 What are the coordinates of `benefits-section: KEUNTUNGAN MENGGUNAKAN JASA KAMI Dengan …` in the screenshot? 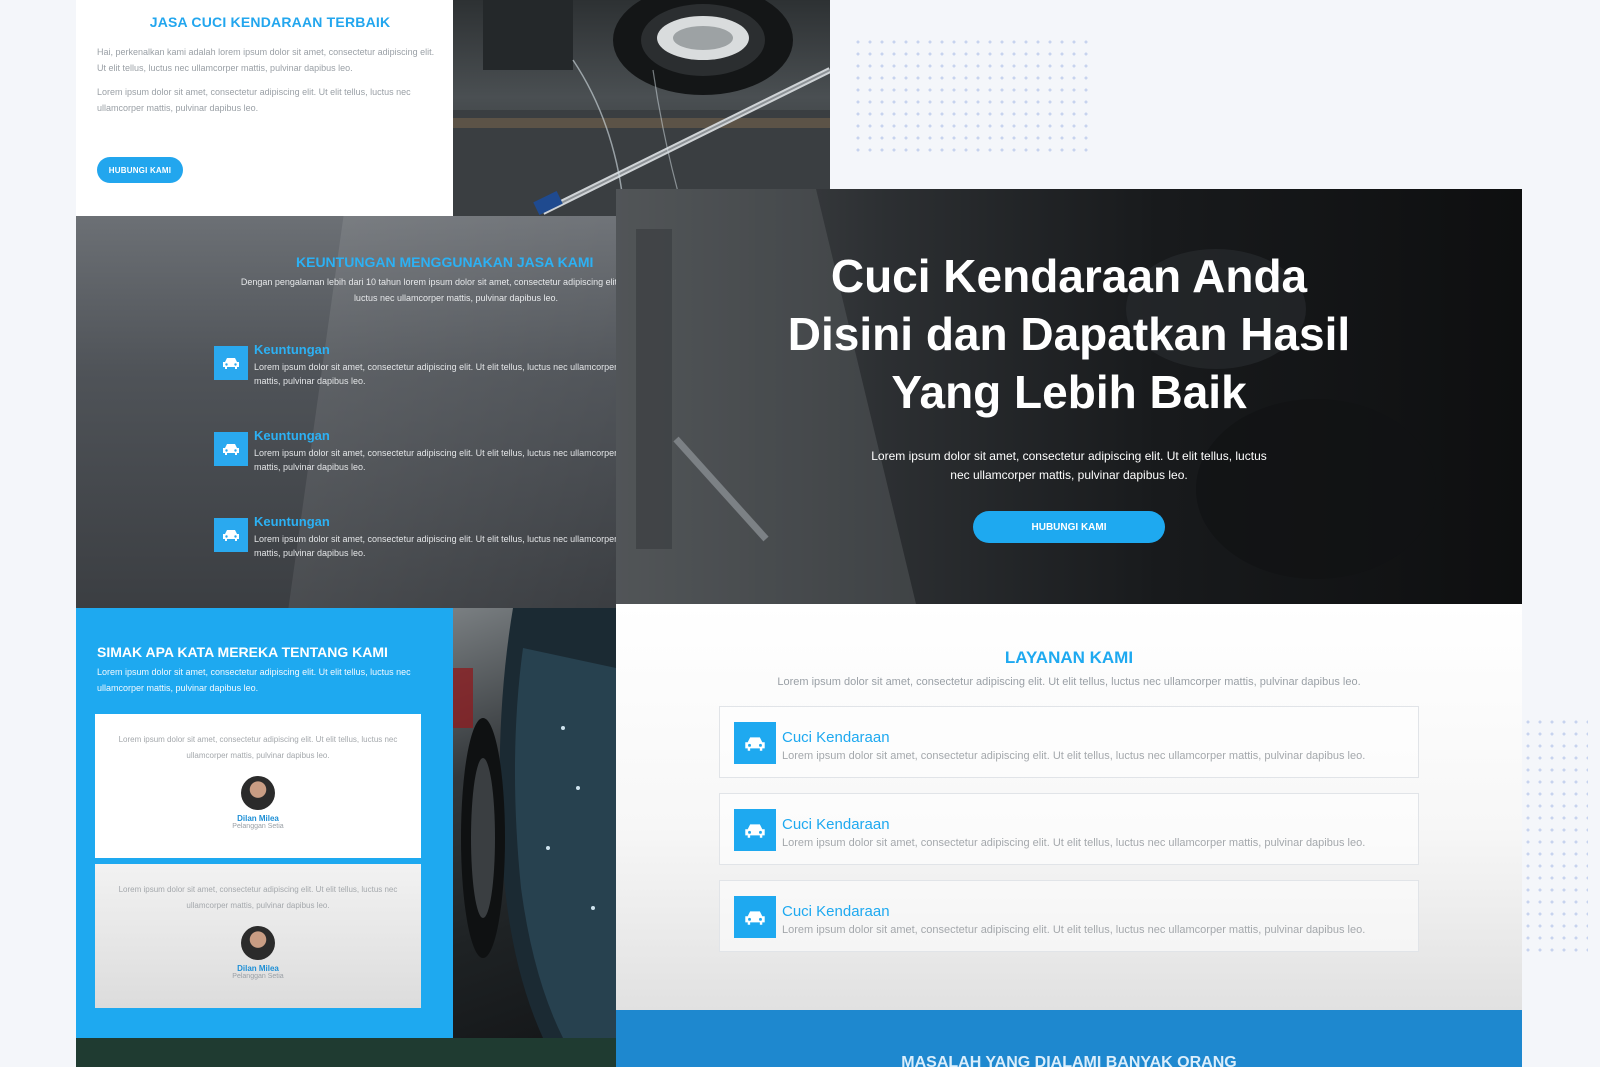 It's located at (346, 412).